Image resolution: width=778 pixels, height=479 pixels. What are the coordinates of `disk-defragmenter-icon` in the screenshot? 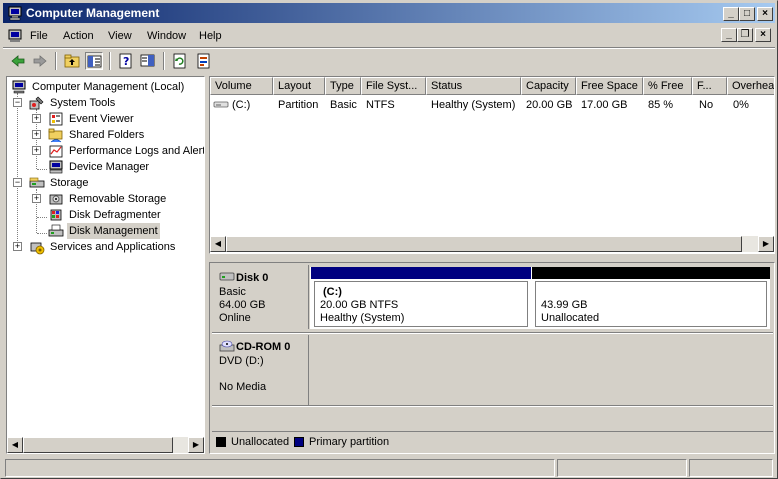 It's located at (56, 215).